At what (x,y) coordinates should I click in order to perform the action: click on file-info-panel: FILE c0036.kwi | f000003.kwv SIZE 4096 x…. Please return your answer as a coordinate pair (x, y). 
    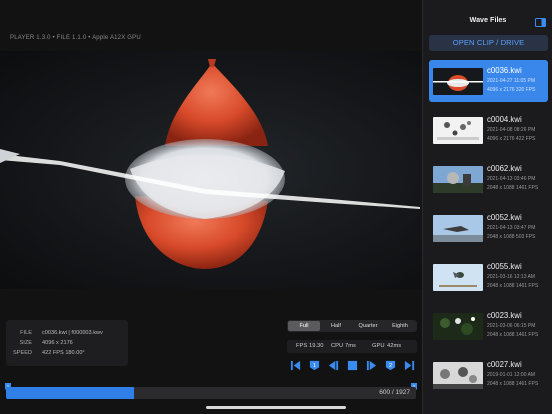
    Looking at the image, I should click on (67, 343).